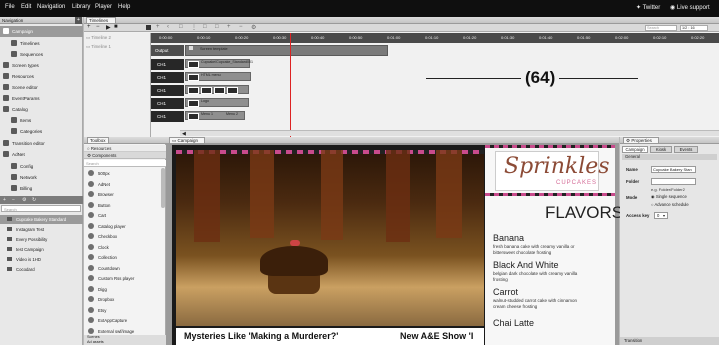 Image resolution: width=719 pixels, height=345 pixels. What do you see at coordinates (103, 7) in the screenshot?
I see `menu-player: Player` at bounding box center [103, 7].